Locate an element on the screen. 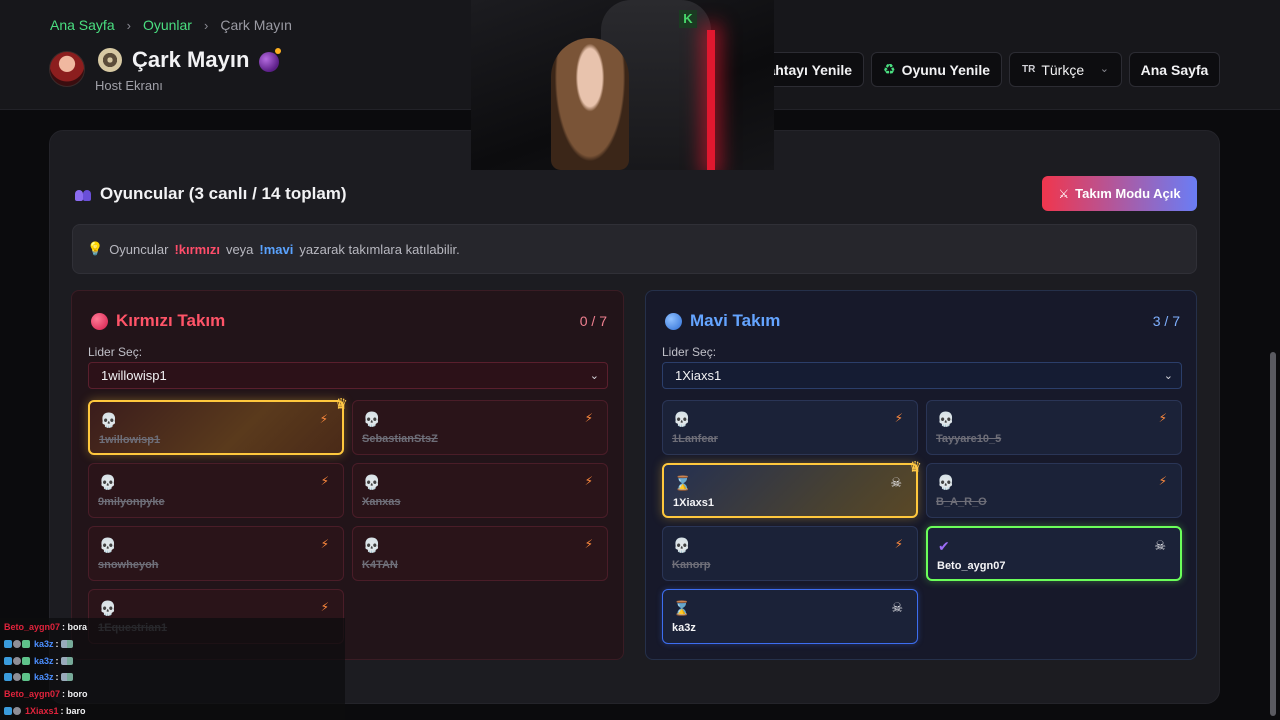 This screenshot has width=1280, height=720. player-card: 💀 Tayyare10_5 ⚡ is located at coordinates (1054, 427).